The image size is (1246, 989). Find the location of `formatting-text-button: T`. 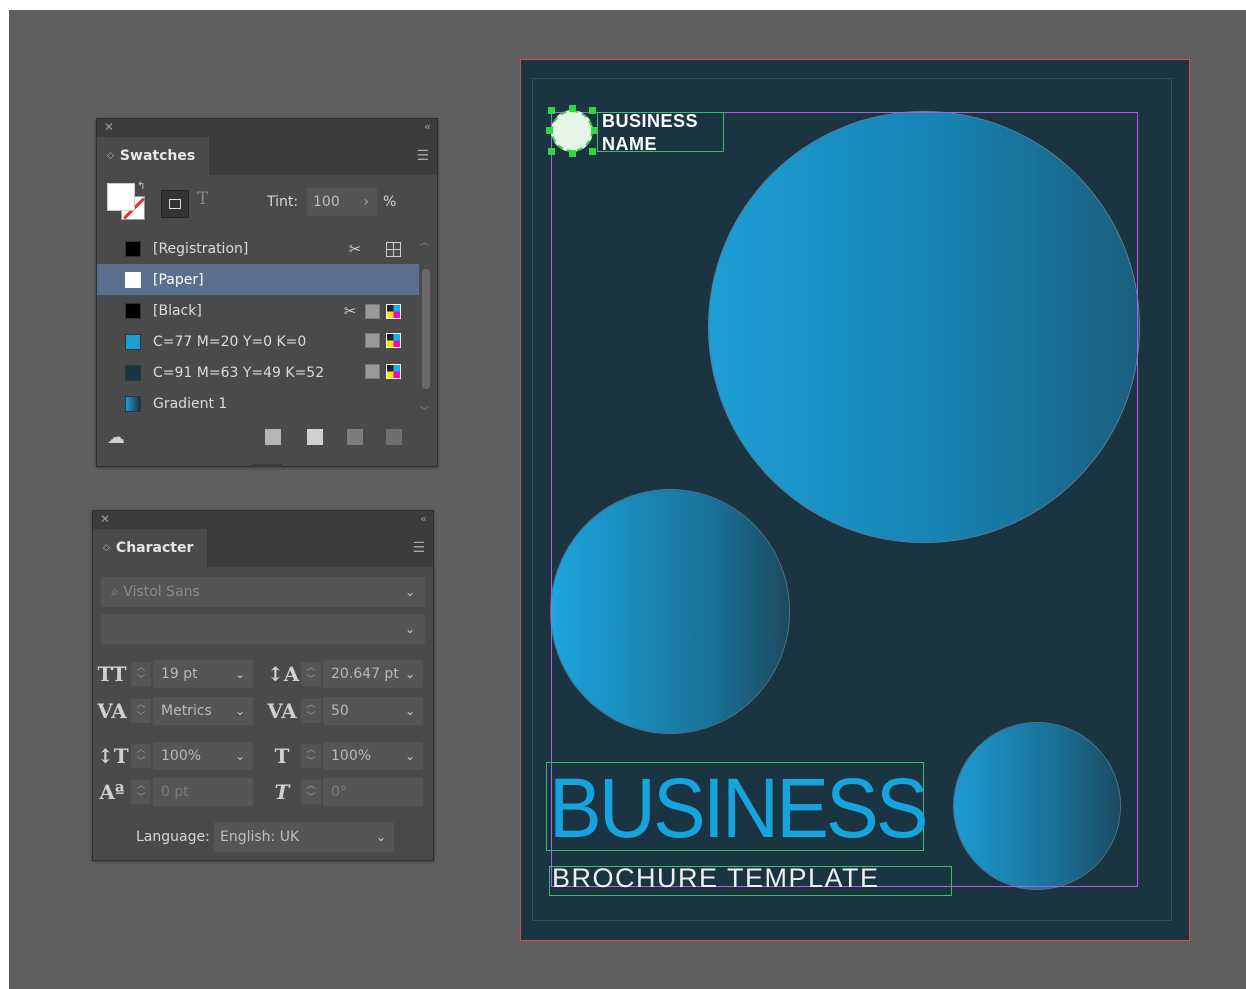

formatting-text-button: T is located at coordinates (202, 199).